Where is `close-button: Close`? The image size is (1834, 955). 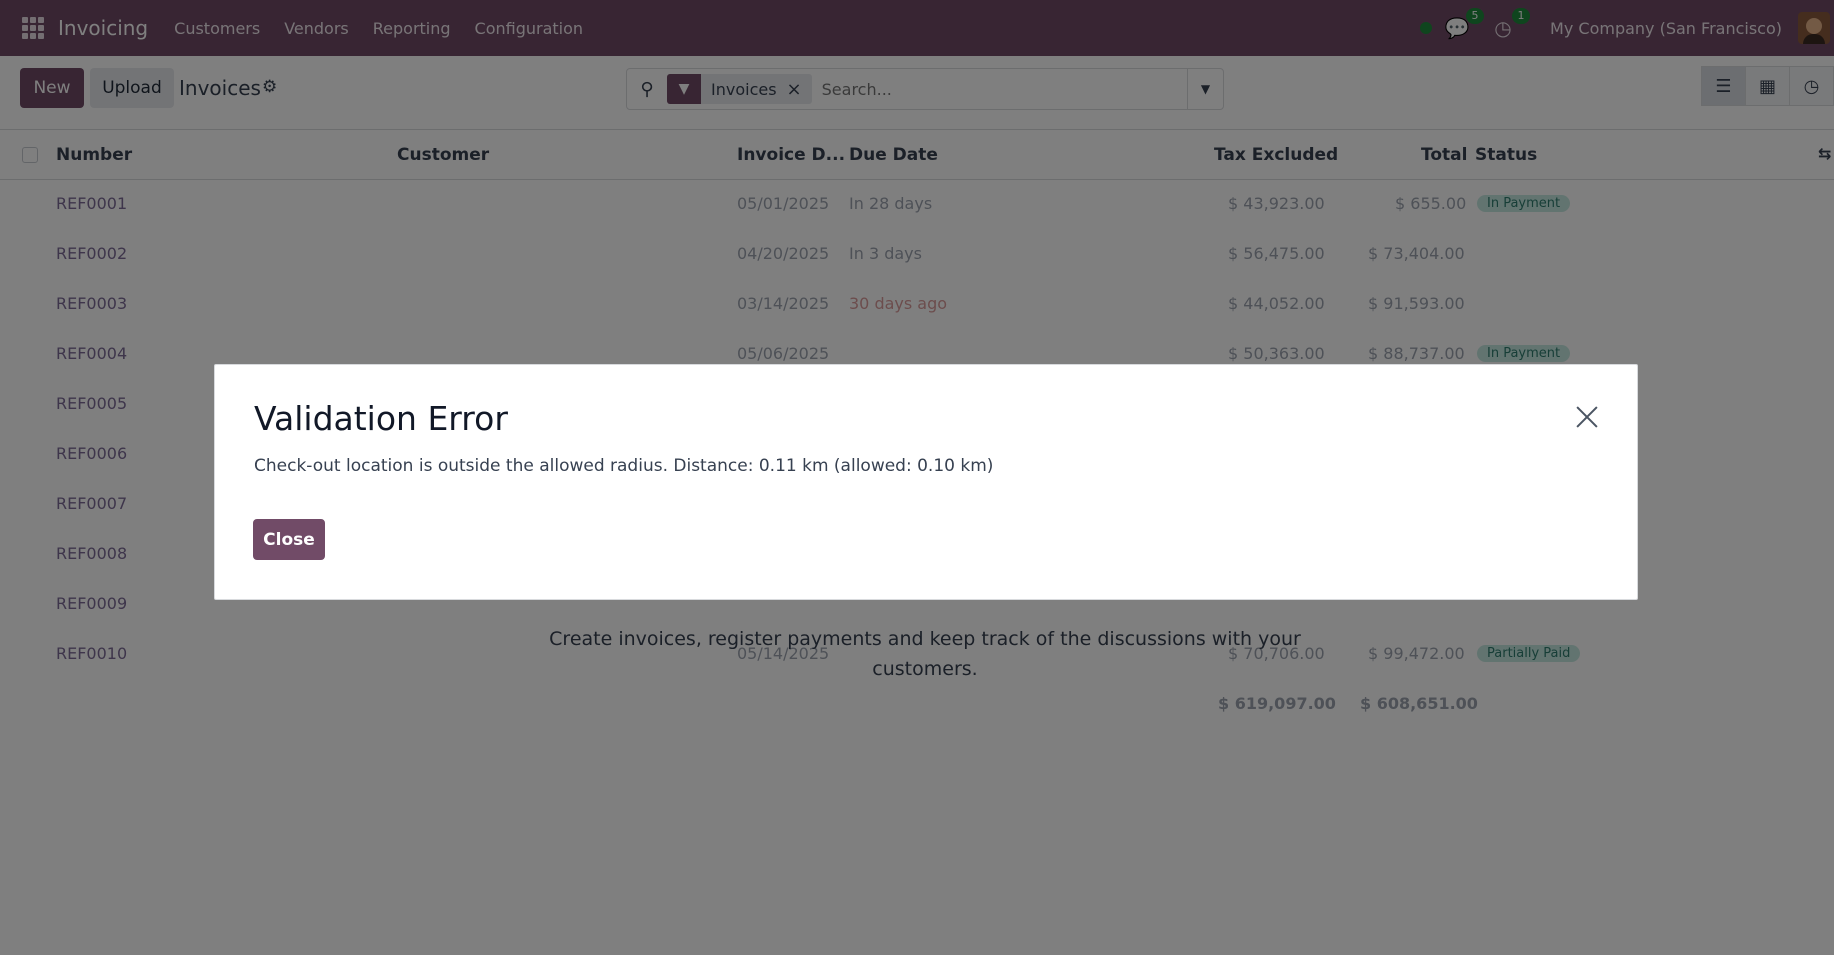 close-button: Close is located at coordinates (289, 539).